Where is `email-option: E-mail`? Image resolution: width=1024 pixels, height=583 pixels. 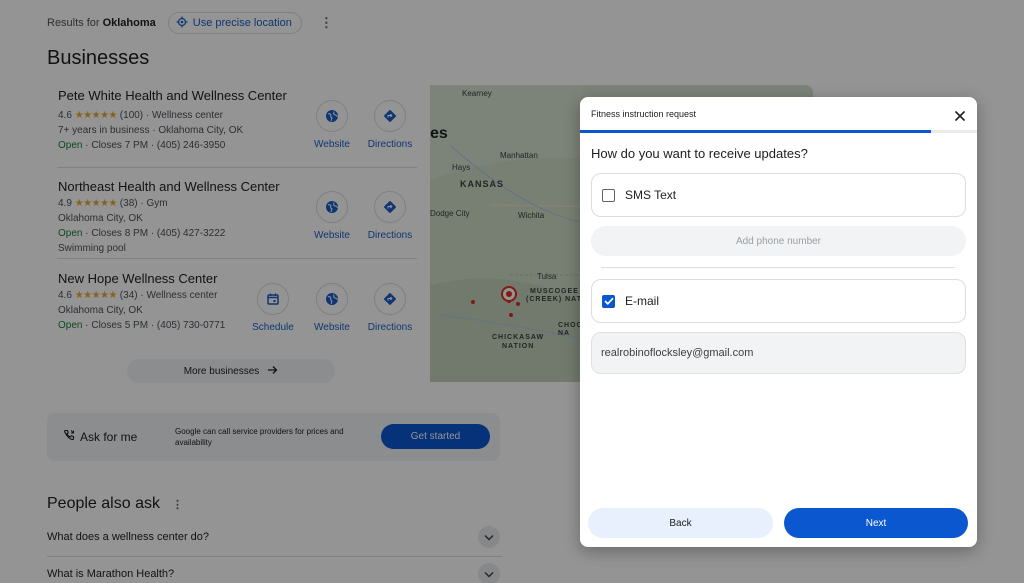
email-option: E-mail is located at coordinates (778, 301).